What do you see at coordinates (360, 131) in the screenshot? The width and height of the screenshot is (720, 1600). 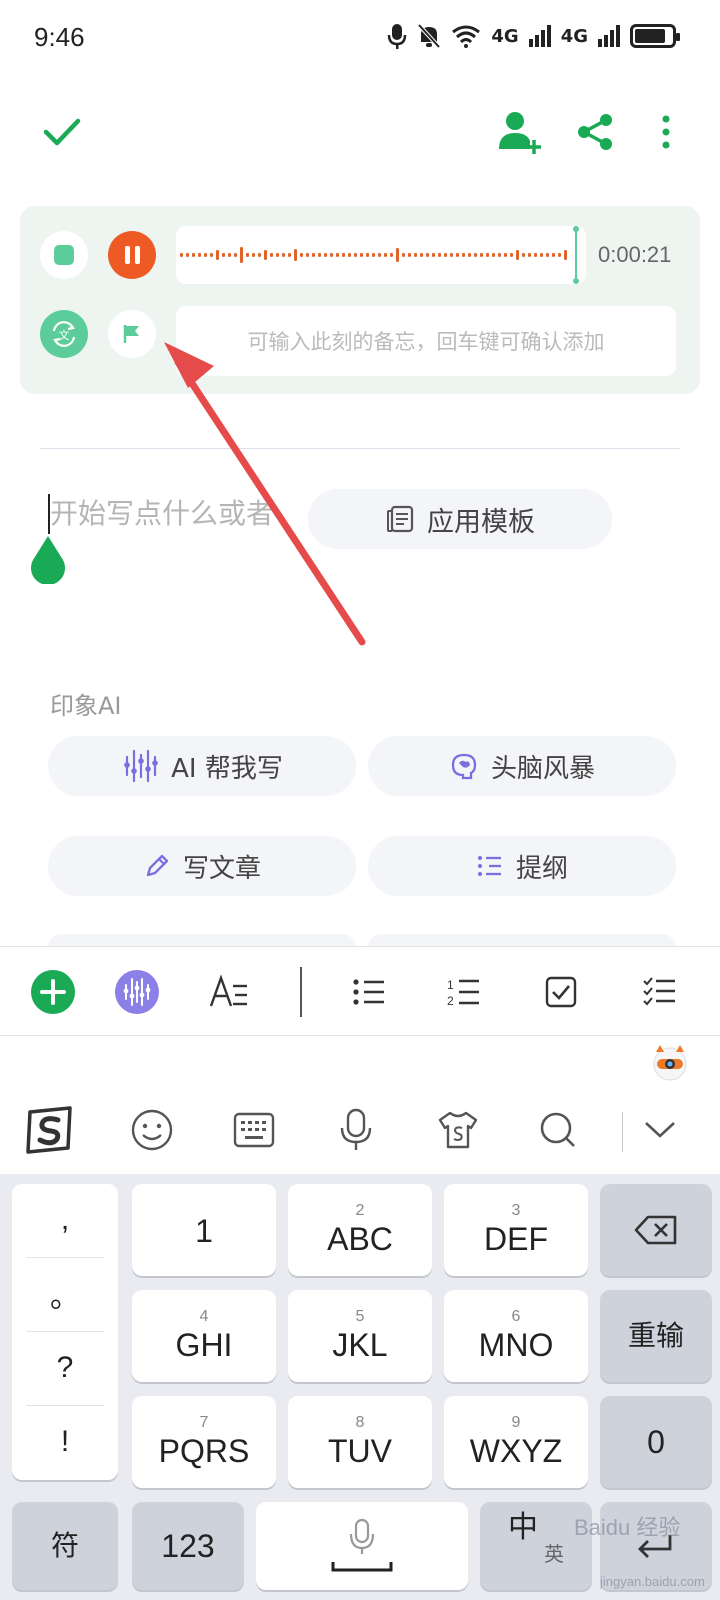 I see `top-toolbar` at bounding box center [360, 131].